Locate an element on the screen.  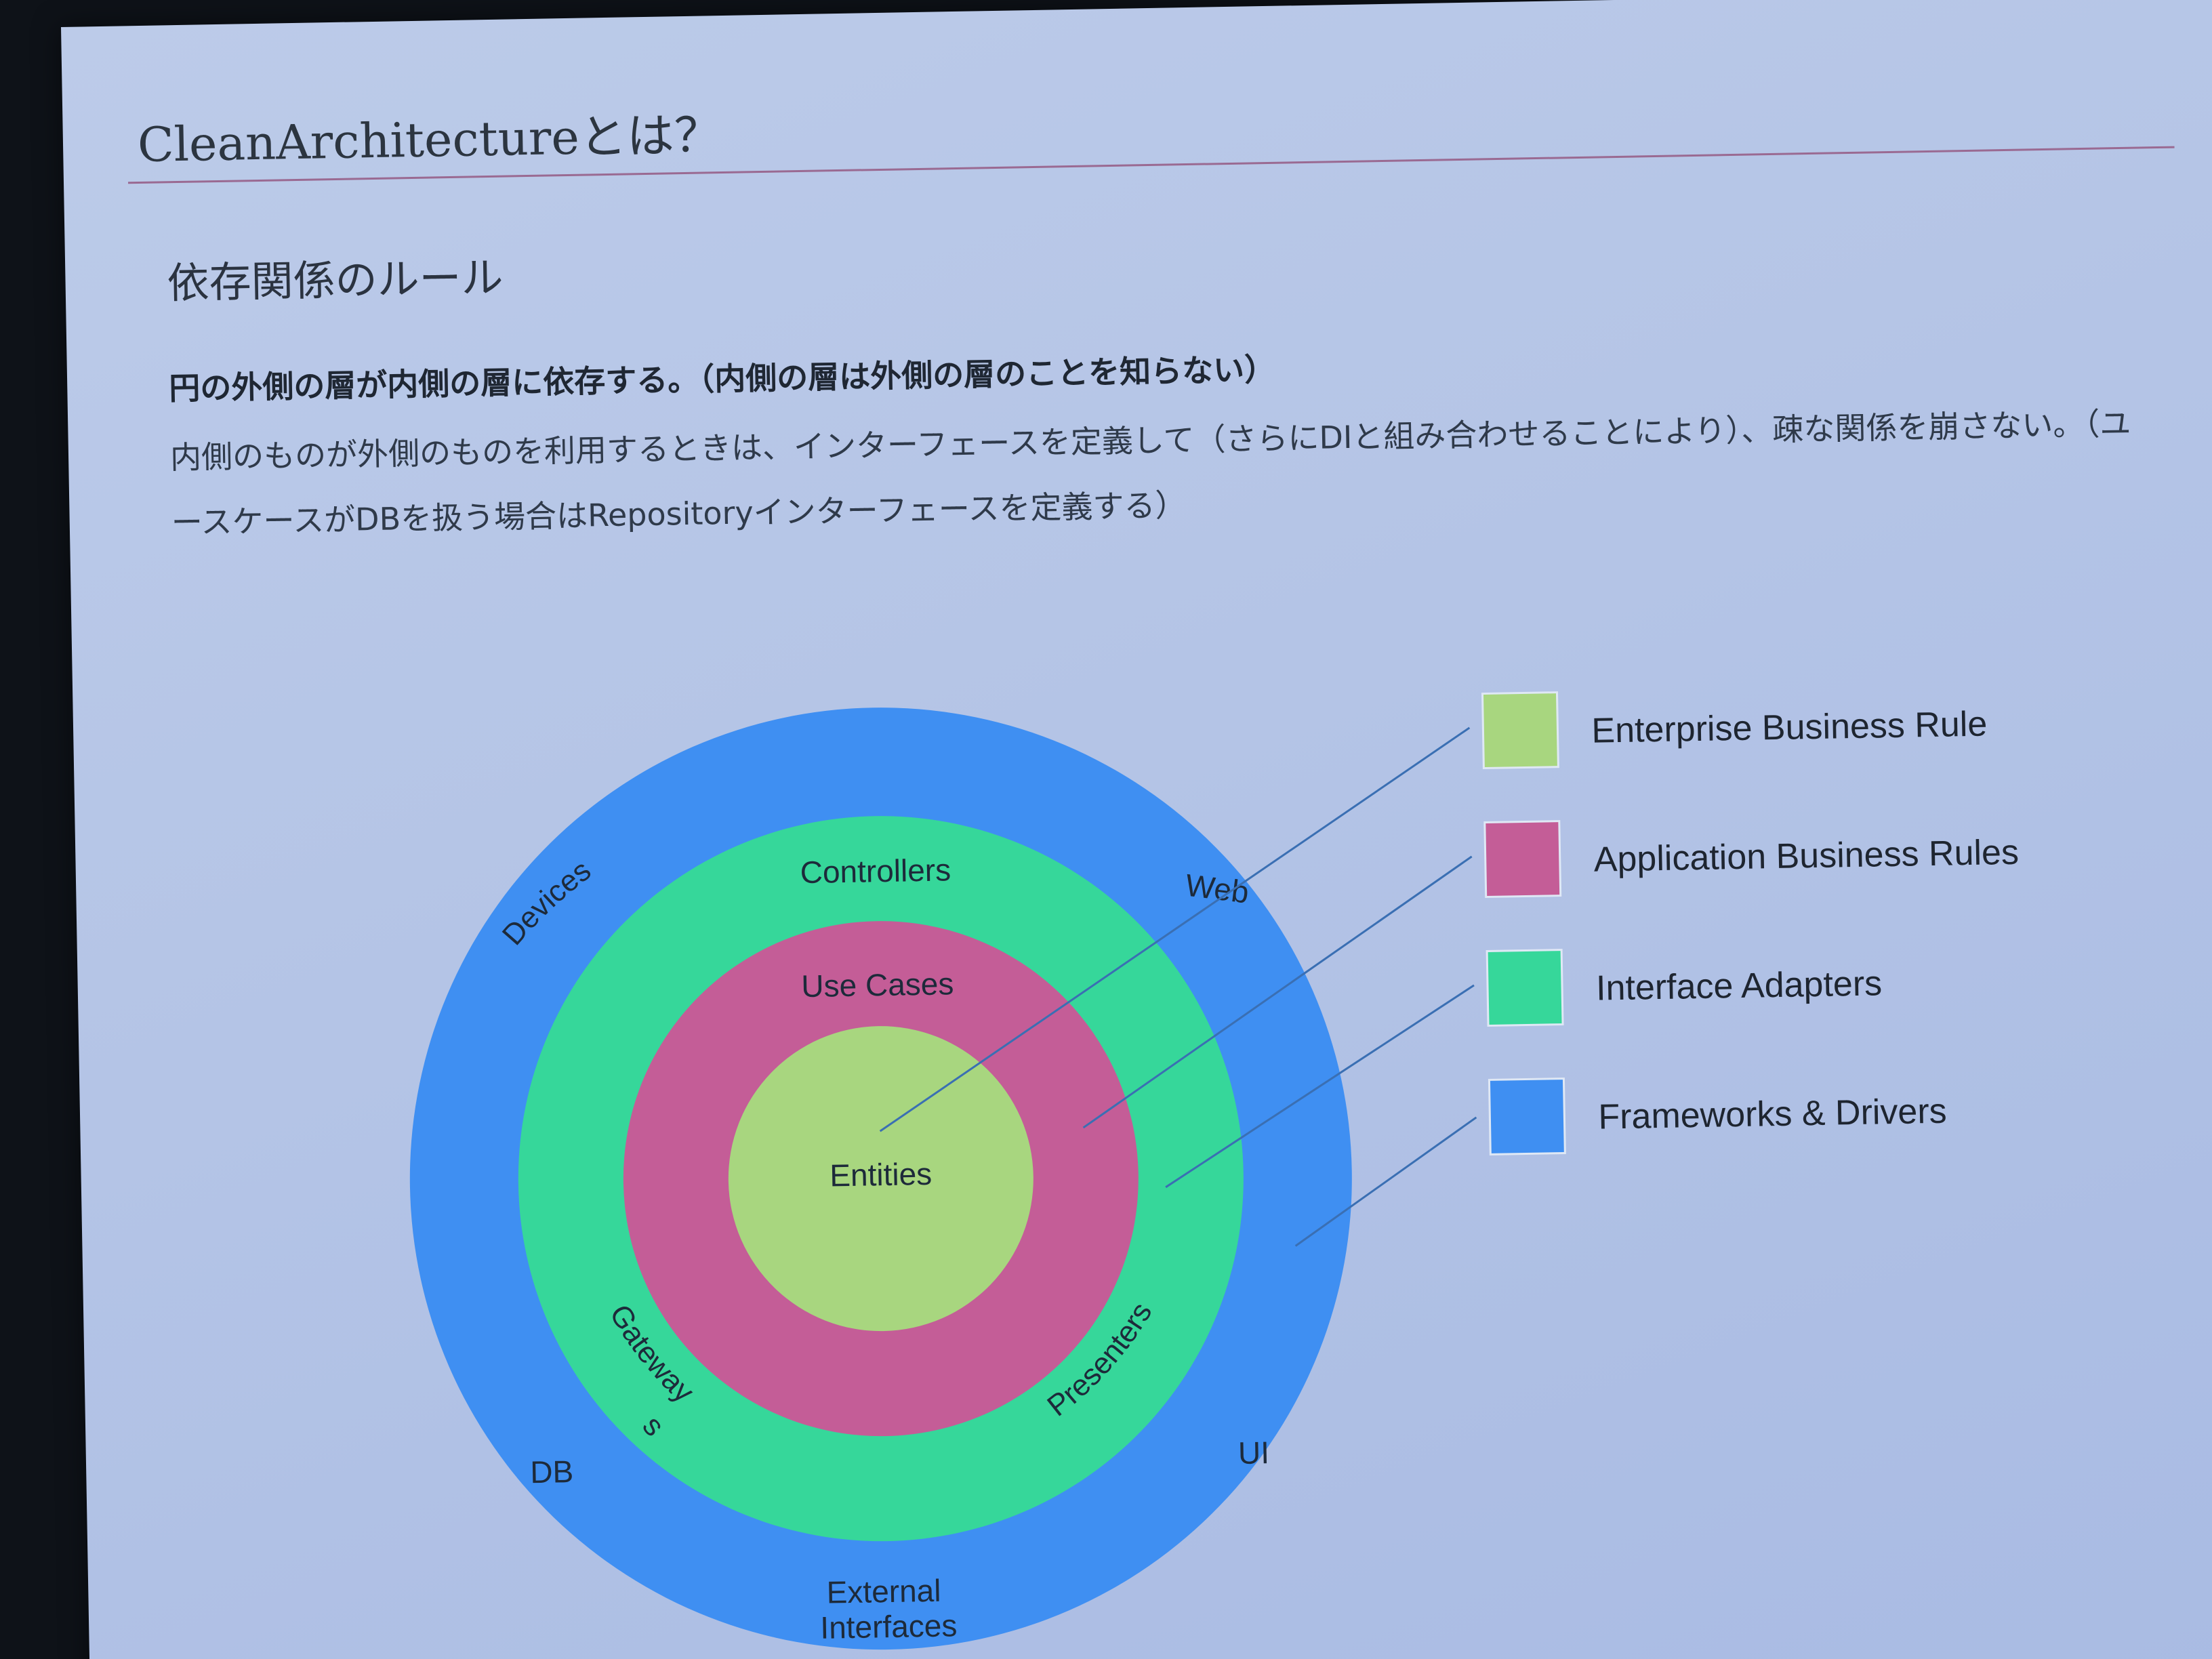
label-external-interfaces: External Interfaces is located at coordinates (888, 1608).